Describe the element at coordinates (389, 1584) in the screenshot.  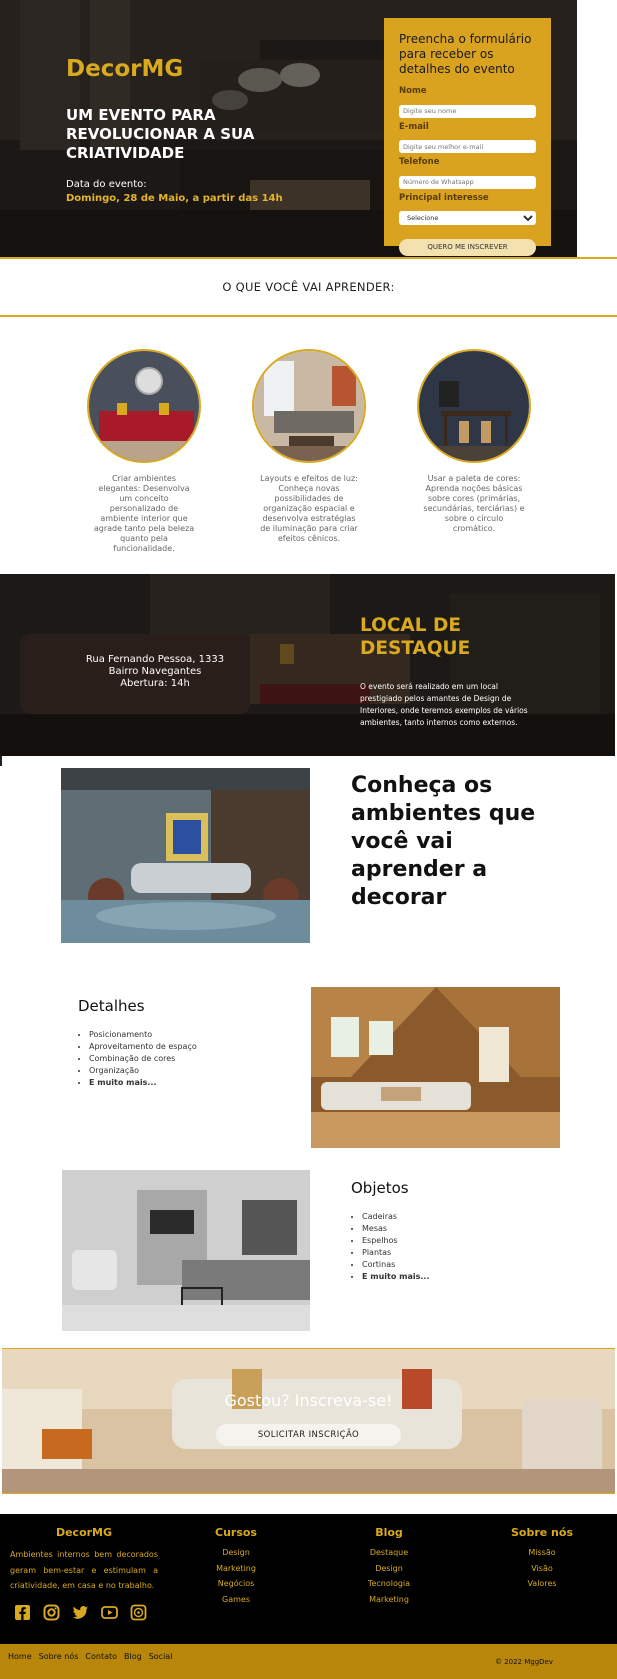
I see `footer-link: Tecnologia` at that location.